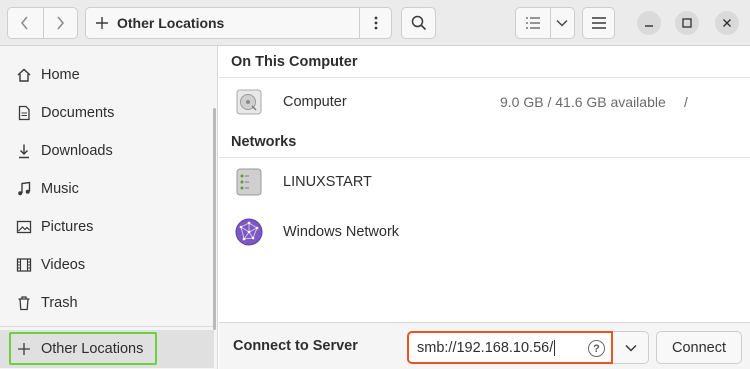 The image size is (750, 369). I want to click on location-row-linuxstart: LINUXSTART, so click(484, 182).